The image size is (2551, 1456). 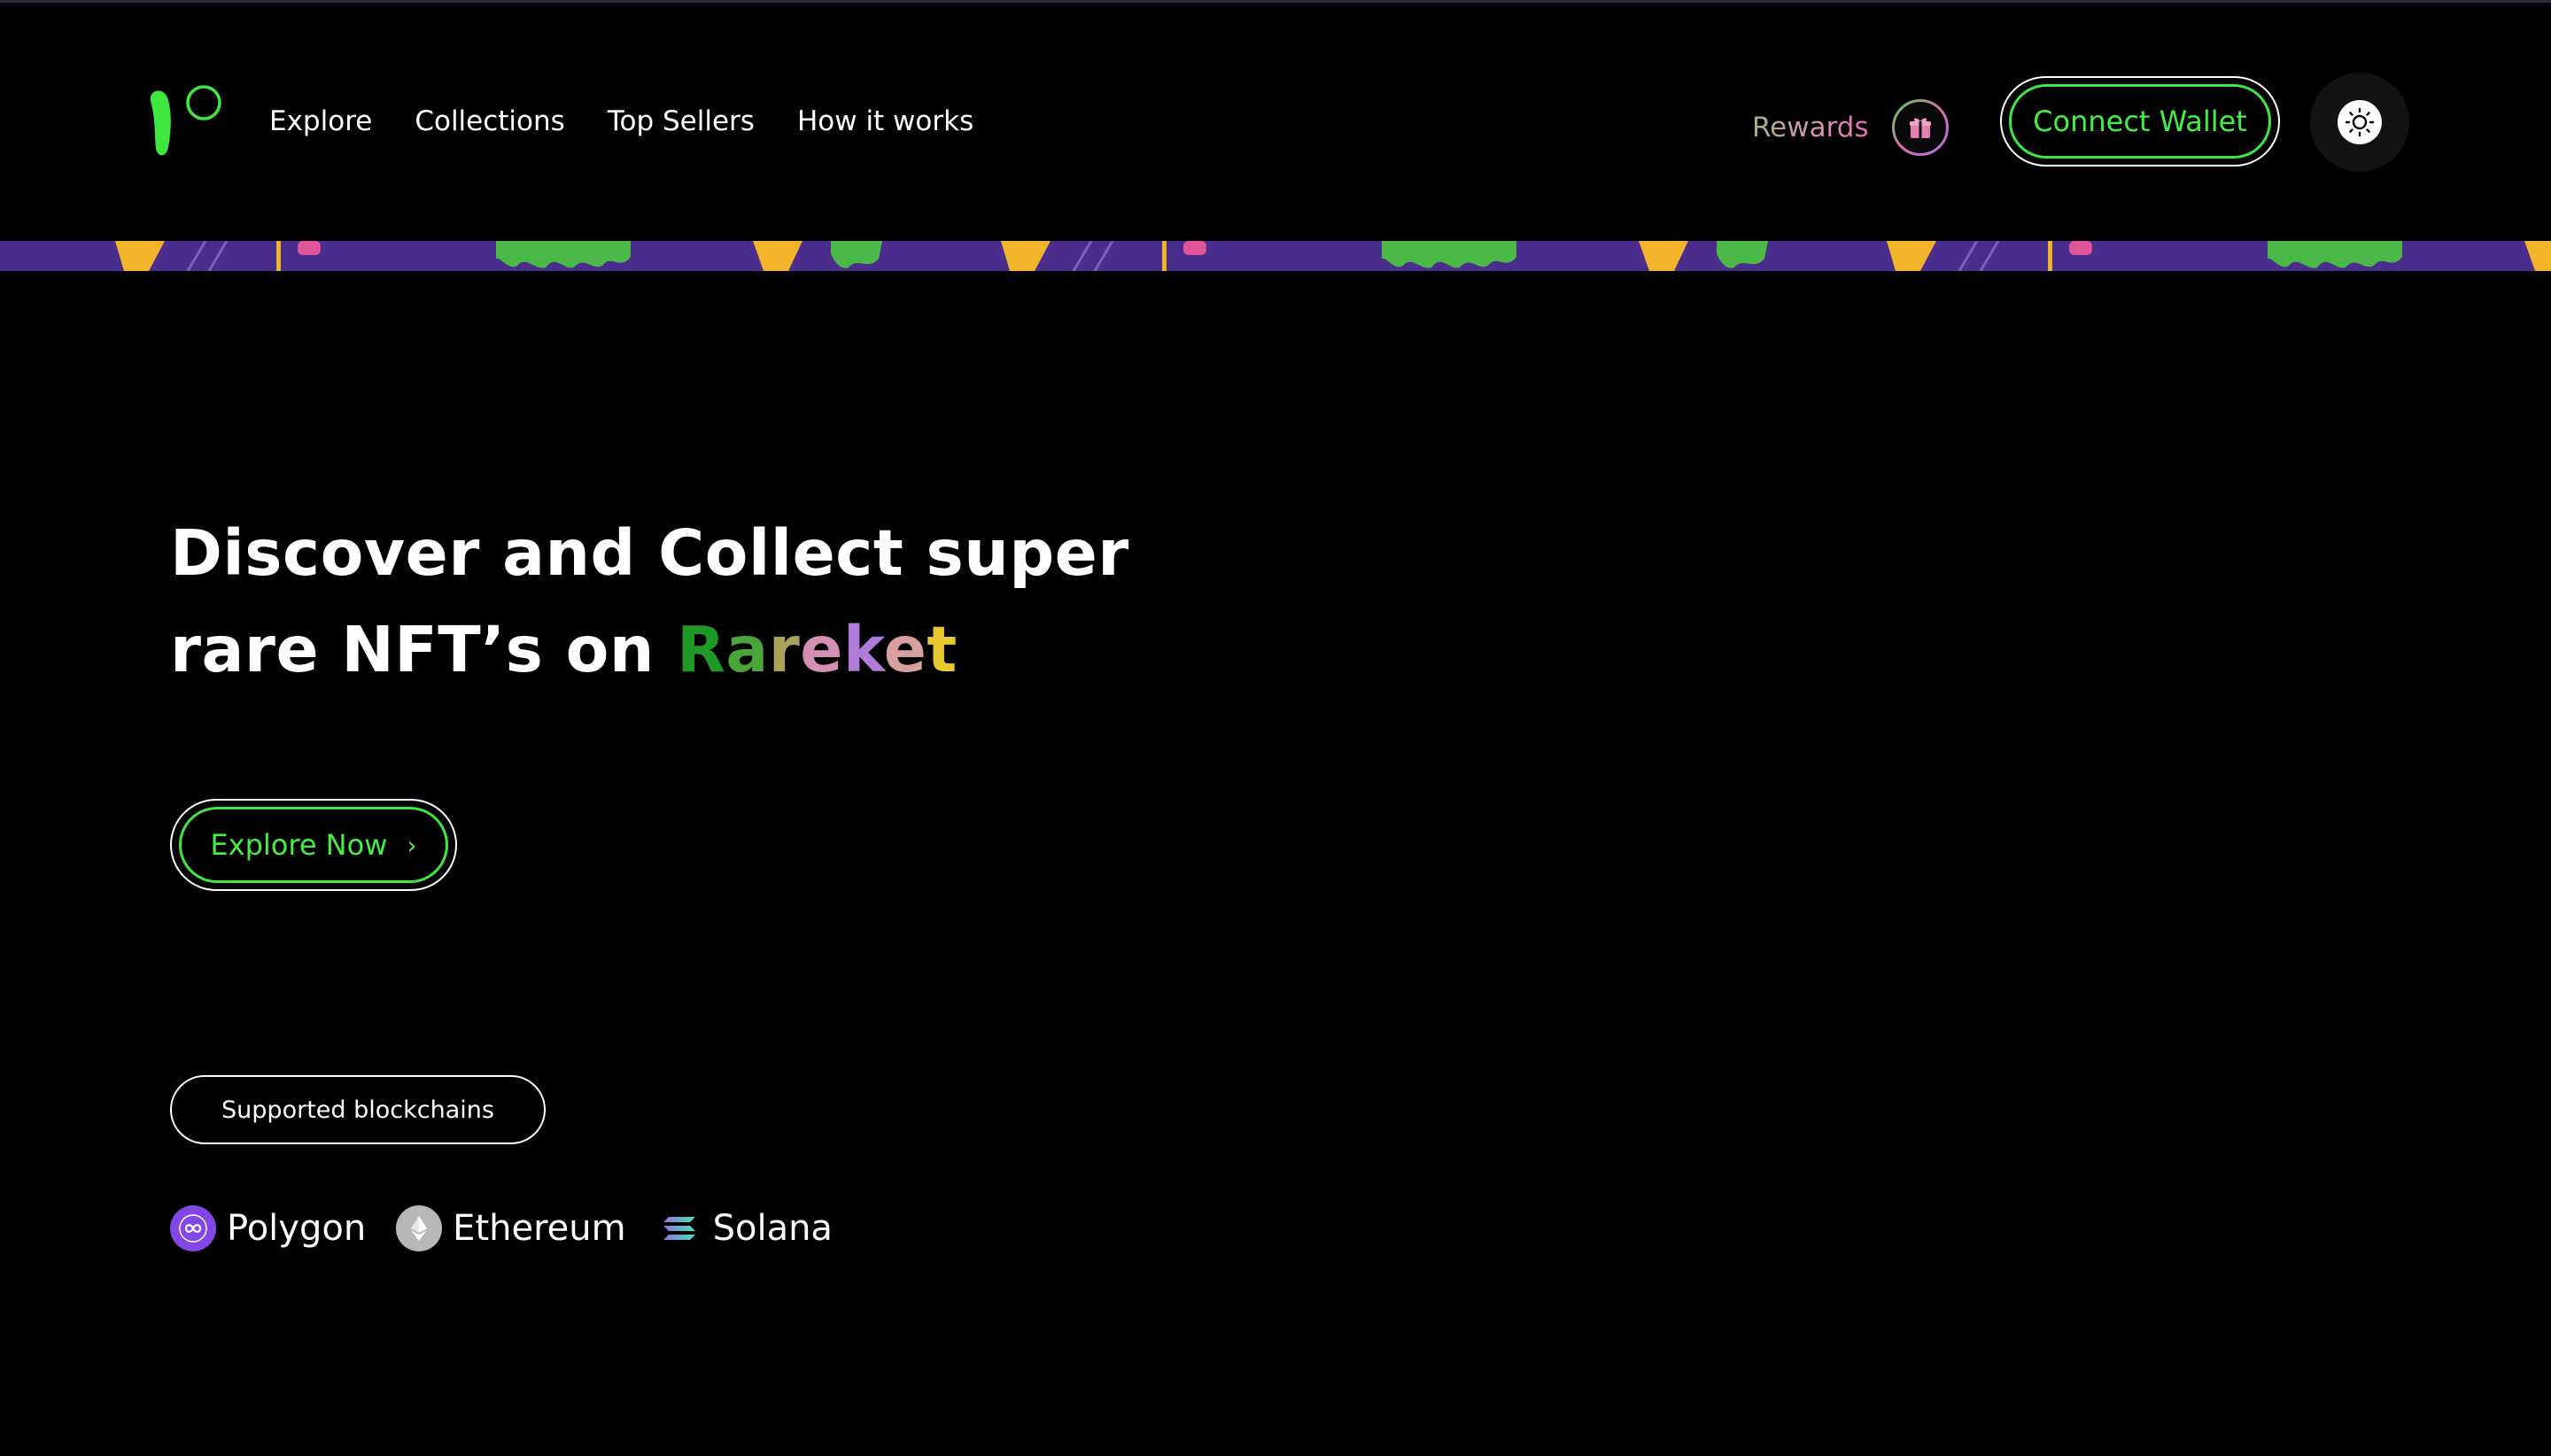 I want to click on brand-name: Rareket, so click(x=817, y=650).